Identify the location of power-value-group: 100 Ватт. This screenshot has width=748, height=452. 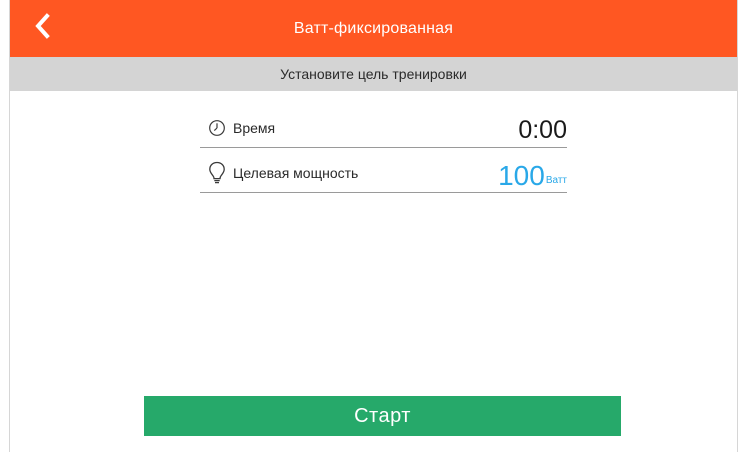
(532, 177).